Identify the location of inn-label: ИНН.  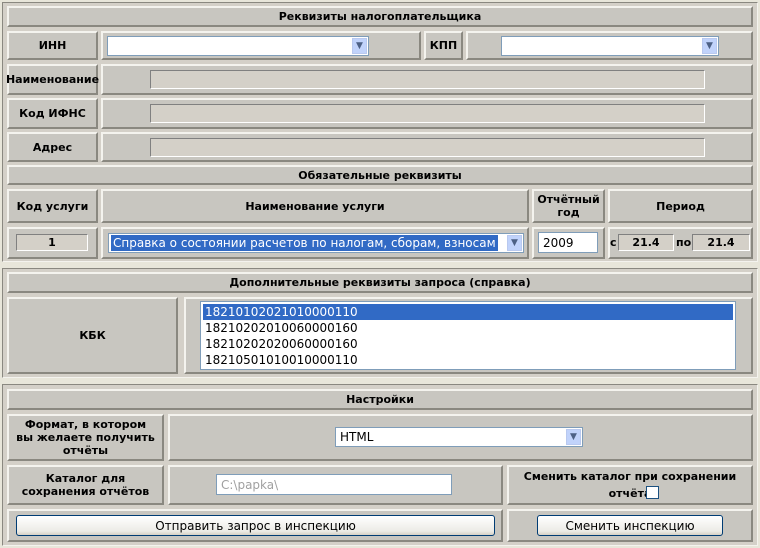
(52, 45).